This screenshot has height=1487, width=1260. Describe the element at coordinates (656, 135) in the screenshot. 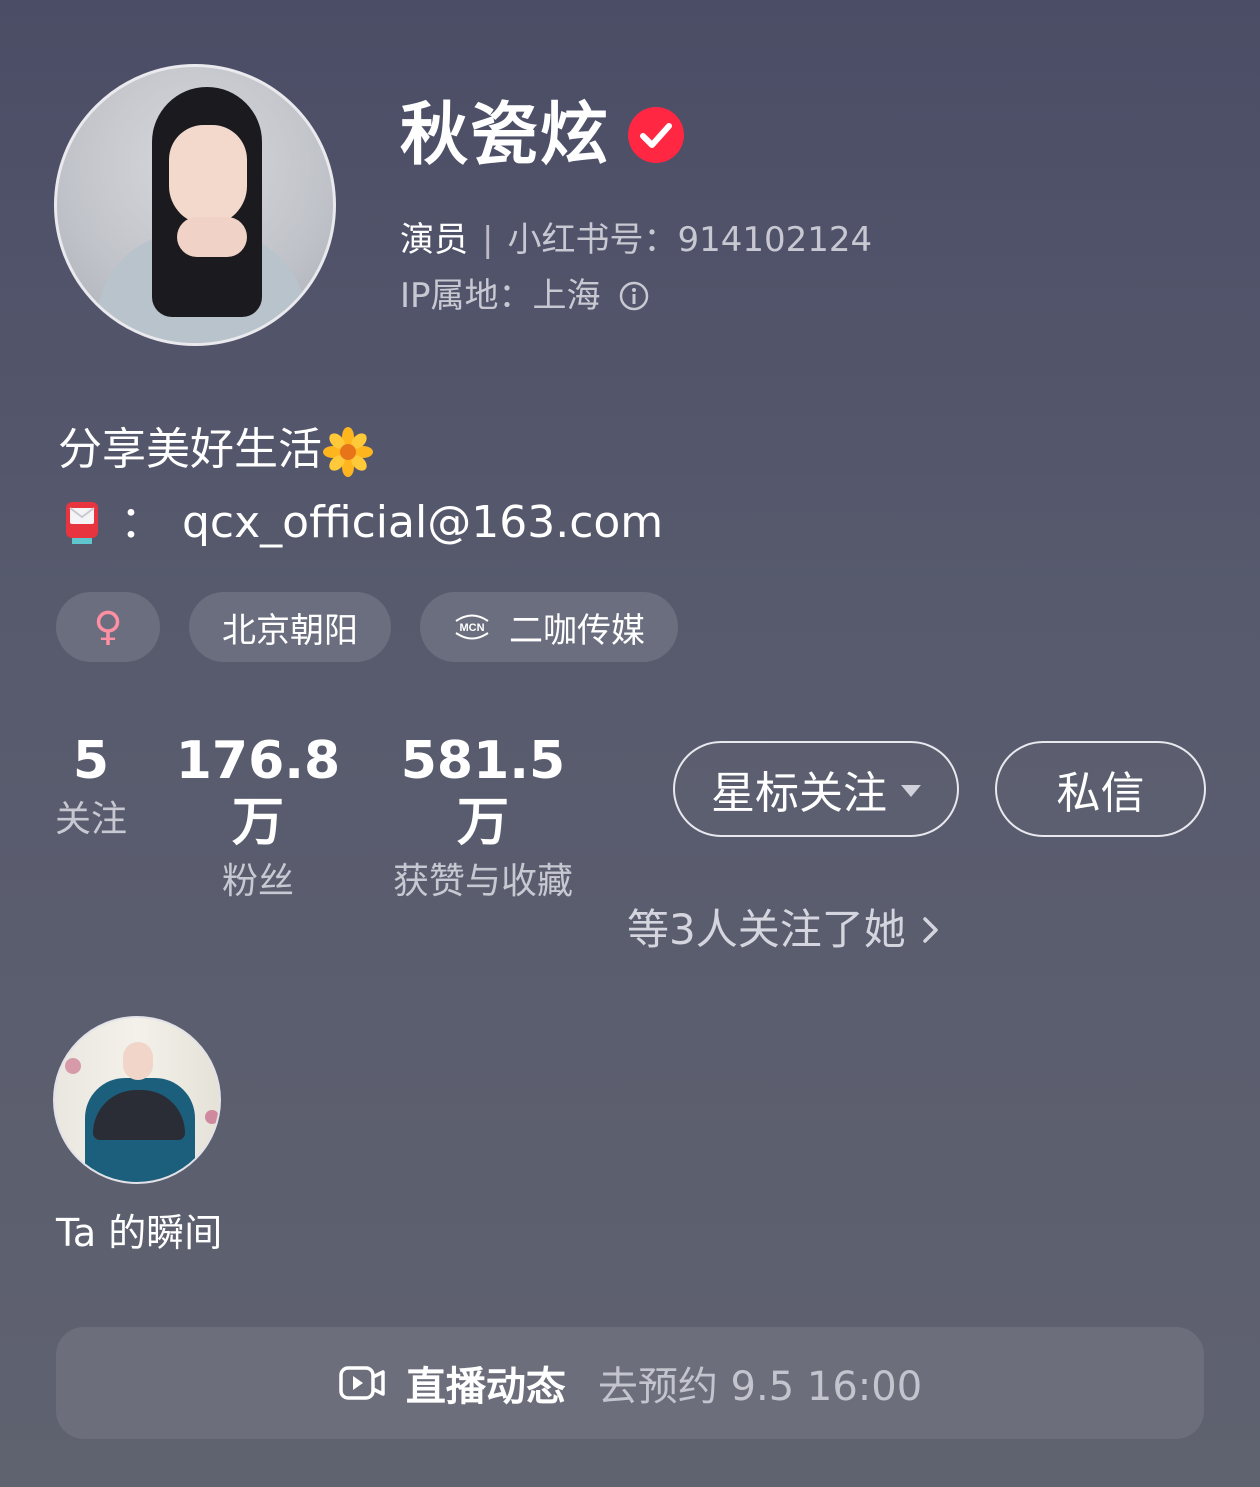

I see `verified-check-icon` at that location.